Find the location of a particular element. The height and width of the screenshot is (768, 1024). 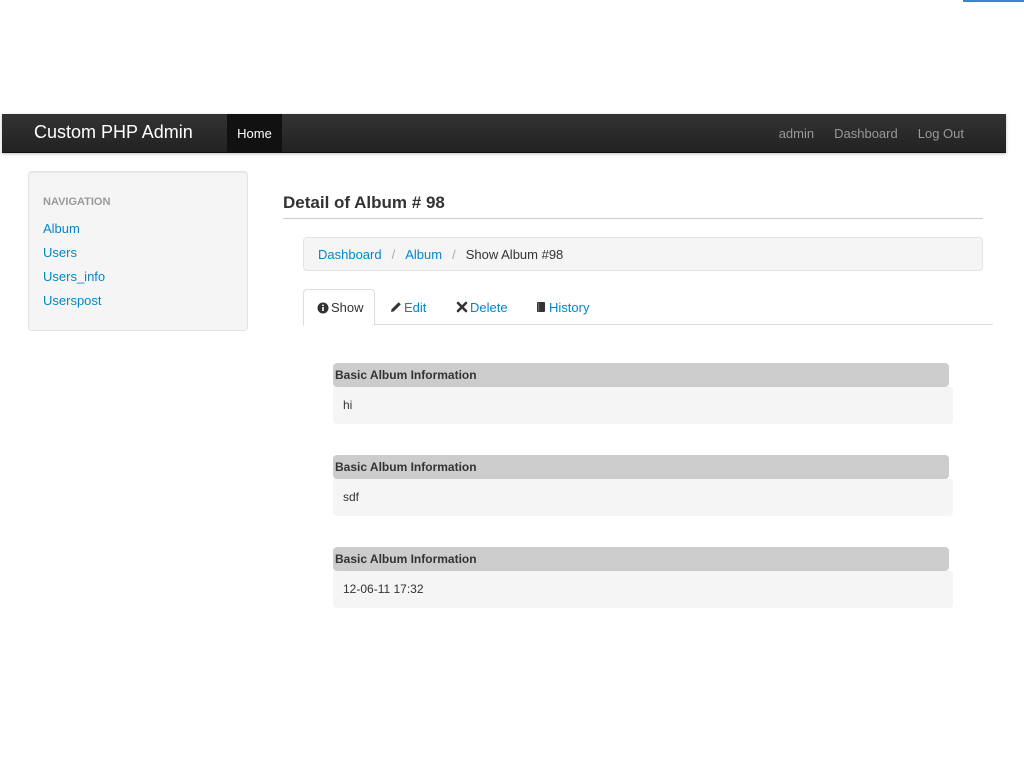

info-section: Basic Album Information 12-06-11 17:32 is located at coordinates (643, 577).